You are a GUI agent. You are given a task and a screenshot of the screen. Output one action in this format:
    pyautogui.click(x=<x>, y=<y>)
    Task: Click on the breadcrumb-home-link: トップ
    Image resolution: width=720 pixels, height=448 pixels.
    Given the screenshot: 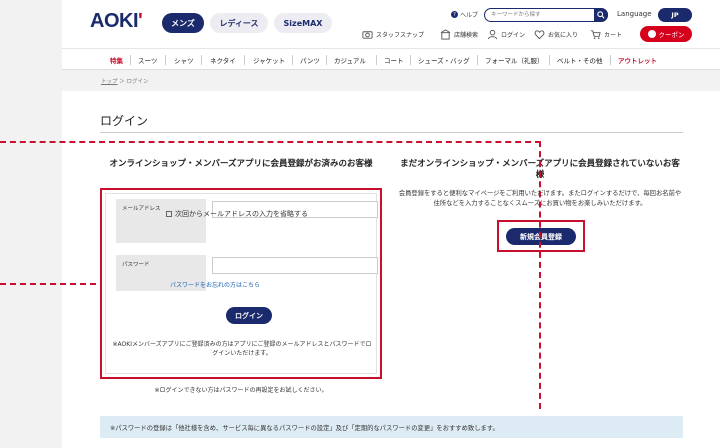 What is the action you would take?
    pyautogui.click(x=109, y=82)
    